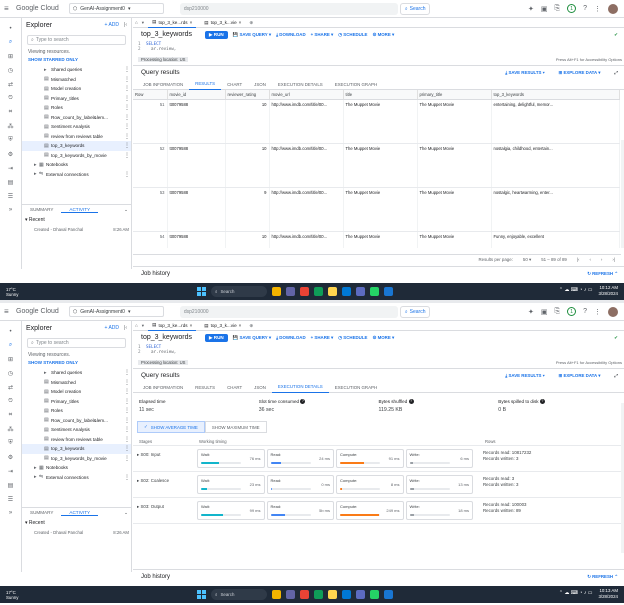  Describe the element at coordinates (10, 373) in the screenshot. I see `history-icon: ◷` at that location.